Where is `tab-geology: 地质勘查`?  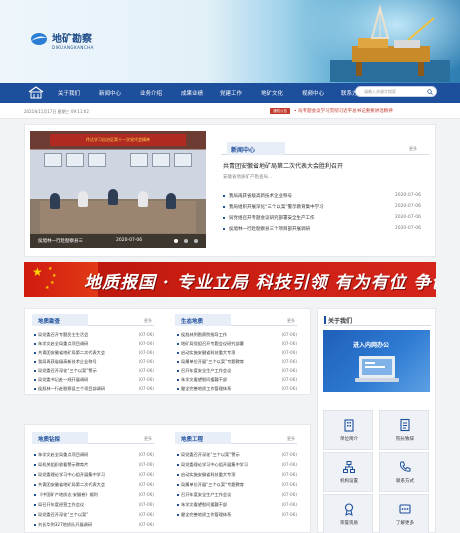 tab-geology: 地质勘查 is located at coordinates (60, 320).